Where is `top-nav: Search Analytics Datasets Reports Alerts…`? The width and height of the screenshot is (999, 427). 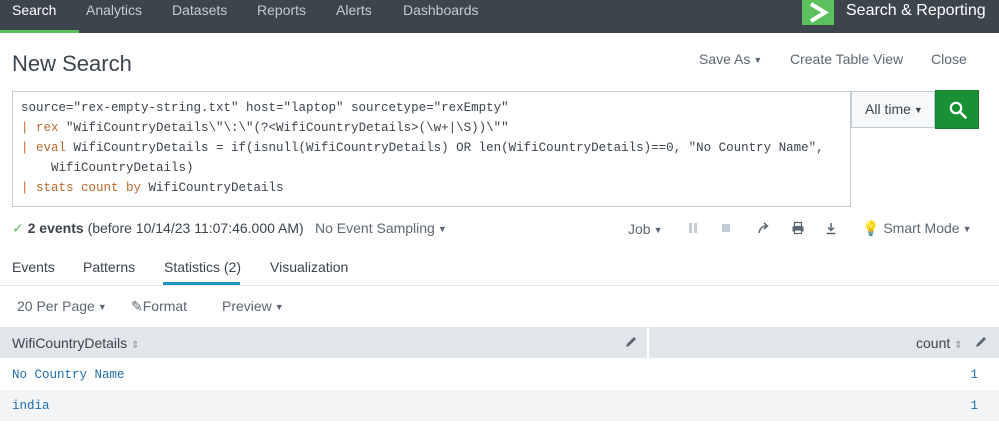 top-nav: Search Analytics Datasets Reports Alerts… is located at coordinates (499, 16).